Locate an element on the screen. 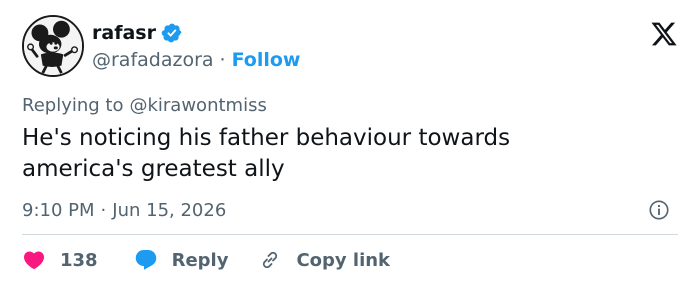 This screenshot has width=700, height=287. copy-link-label: Copy link is located at coordinates (343, 260).